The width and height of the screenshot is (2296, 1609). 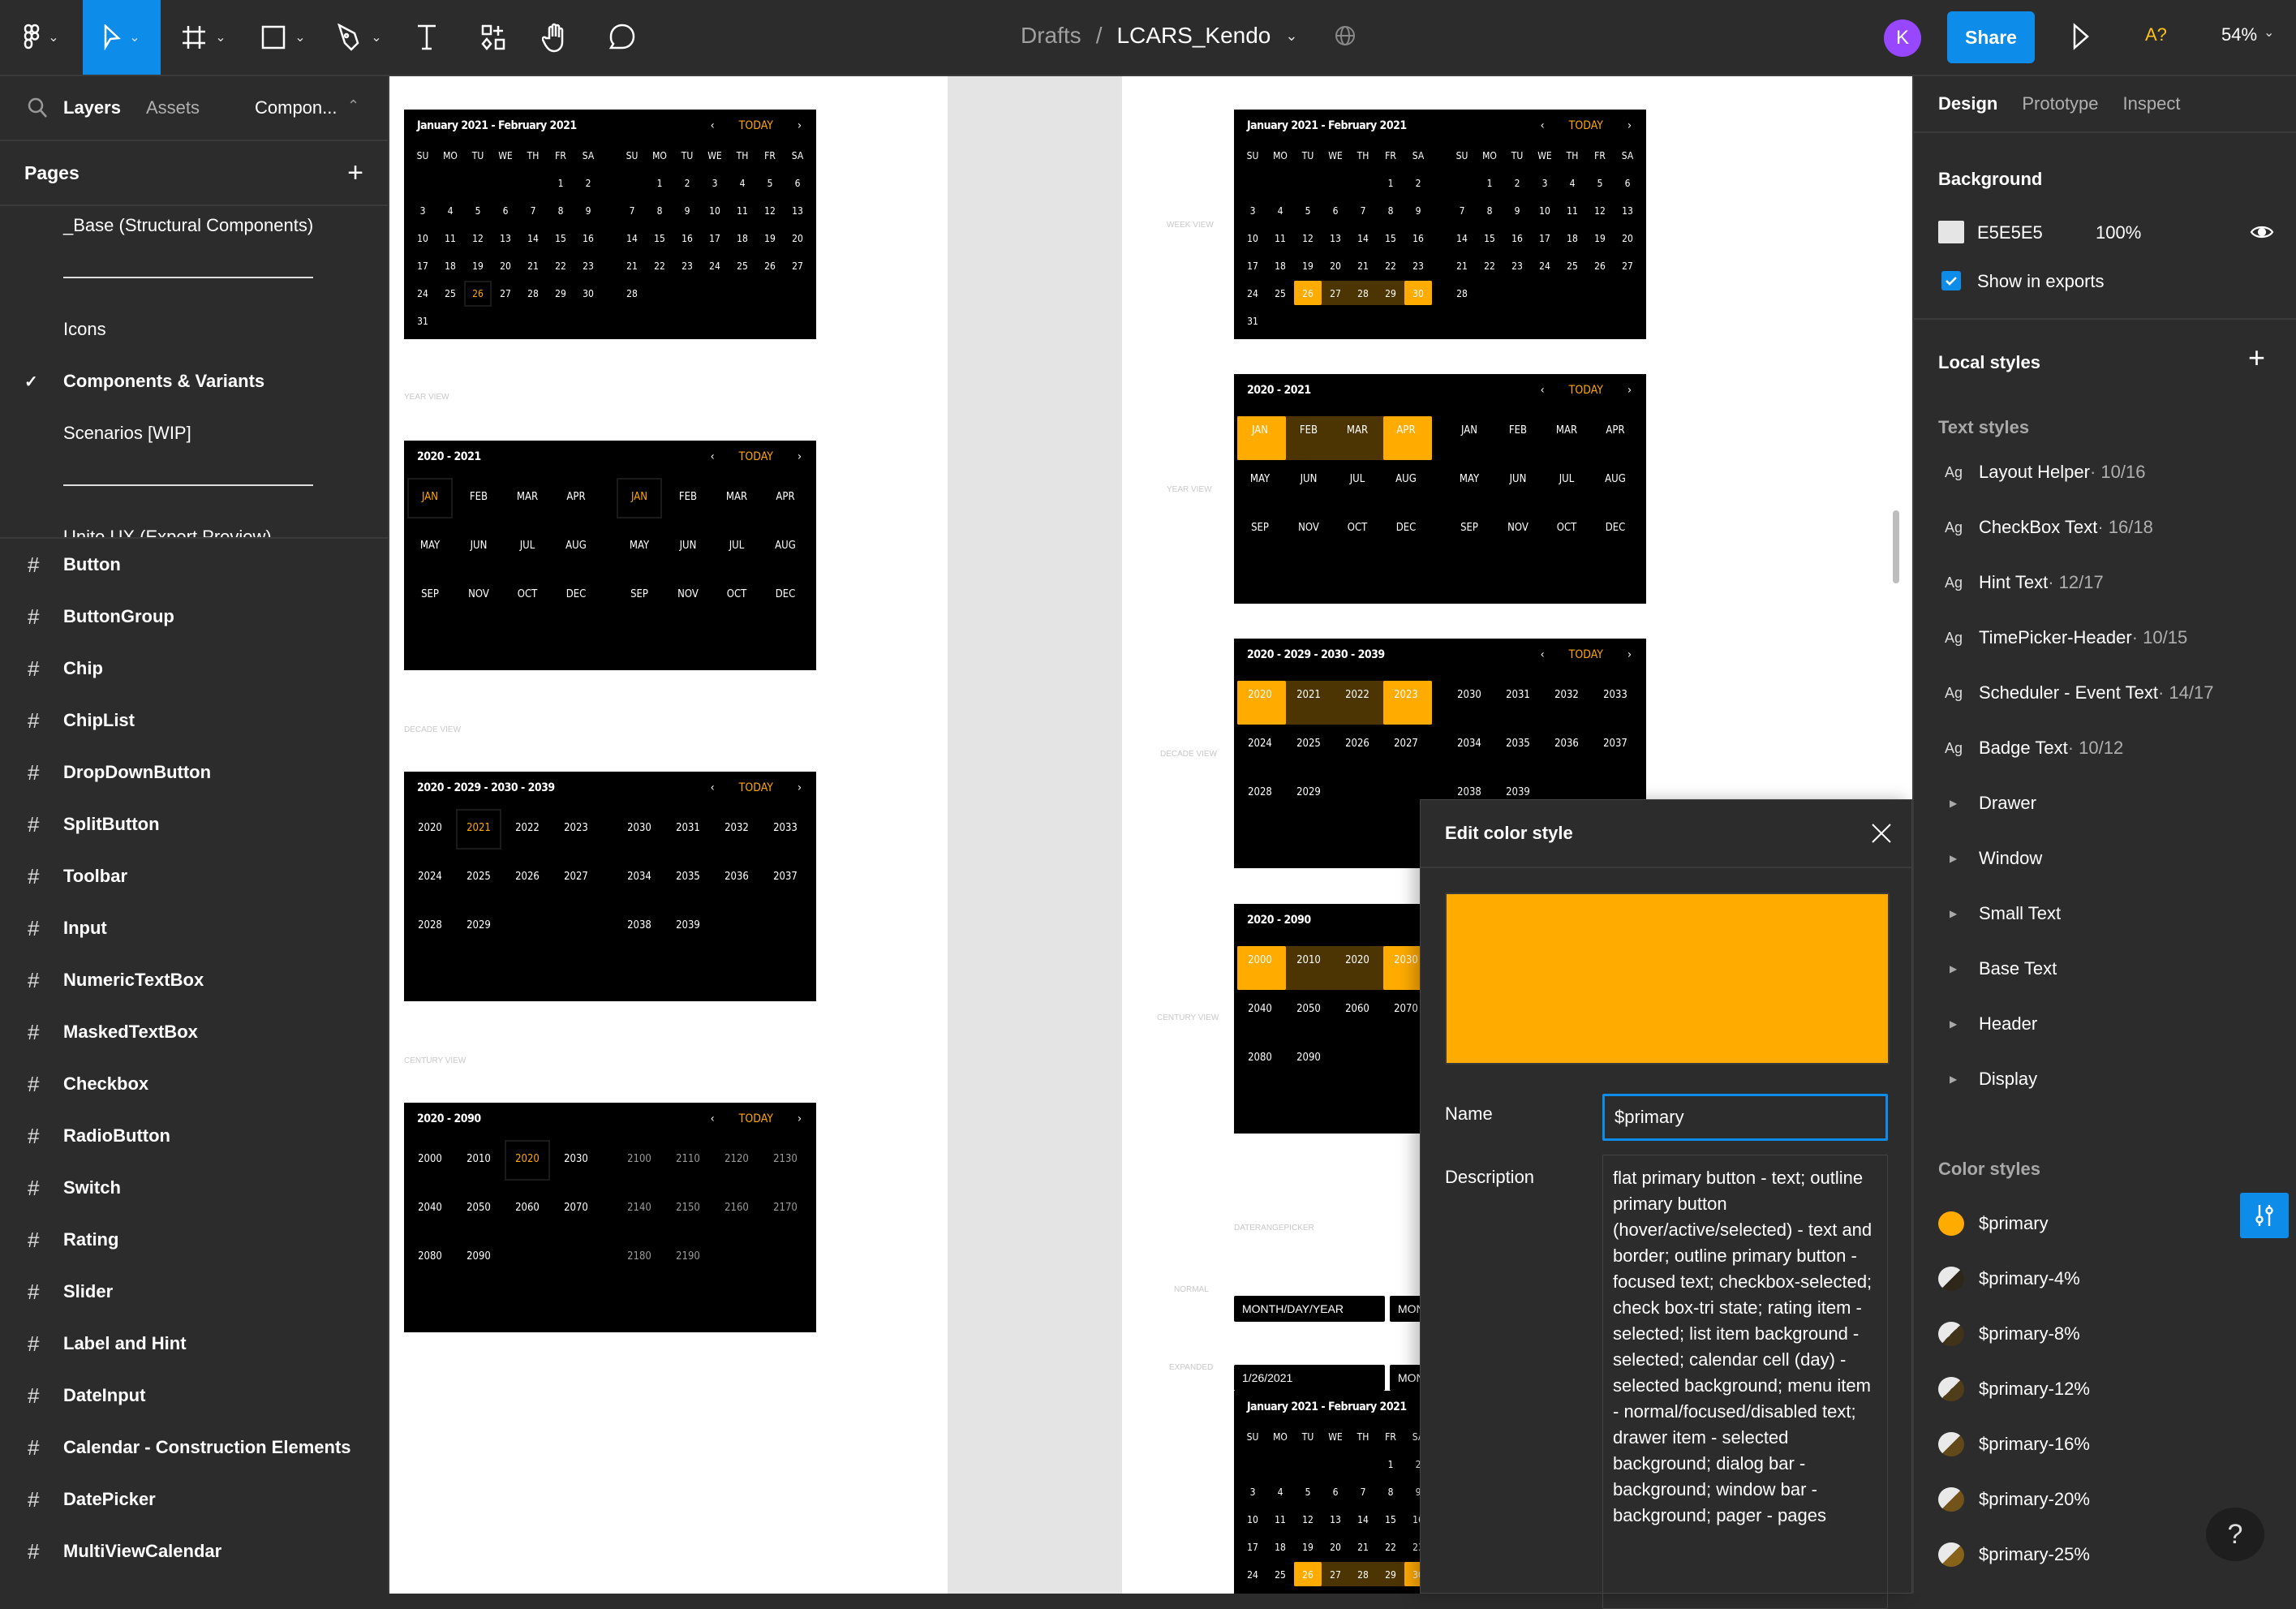 What do you see at coordinates (1951, 280) in the screenshot?
I see `show-in-exports-checkbox` at bounding box center [1951, 280].